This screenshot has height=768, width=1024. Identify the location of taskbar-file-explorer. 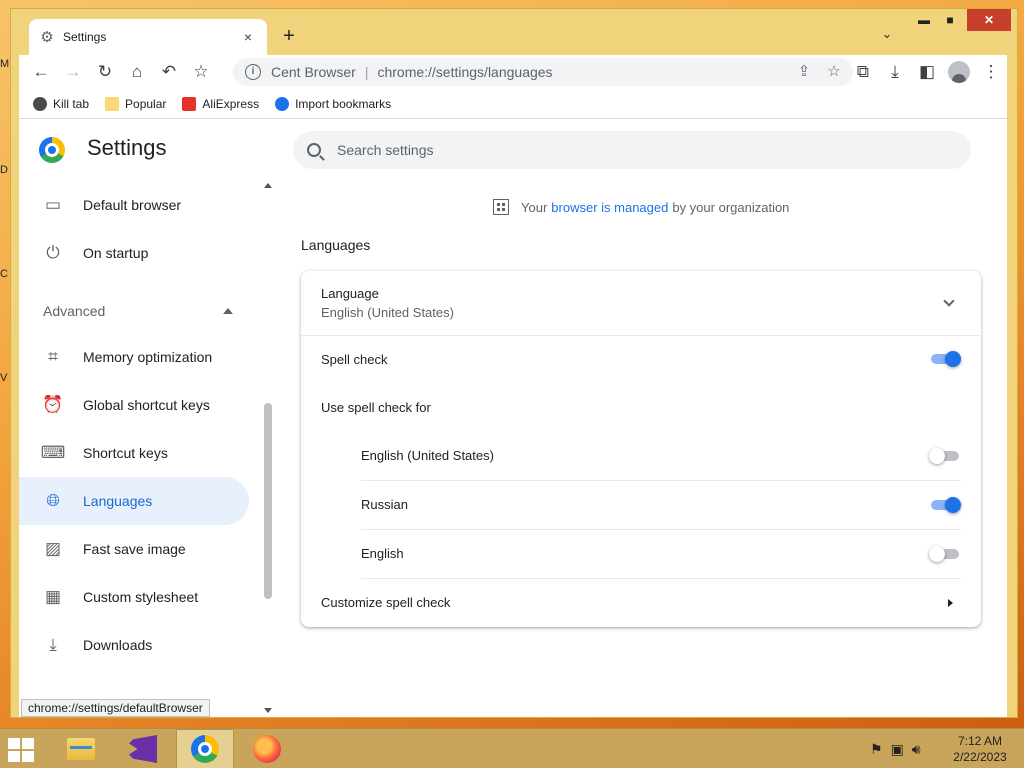
(81, 748).